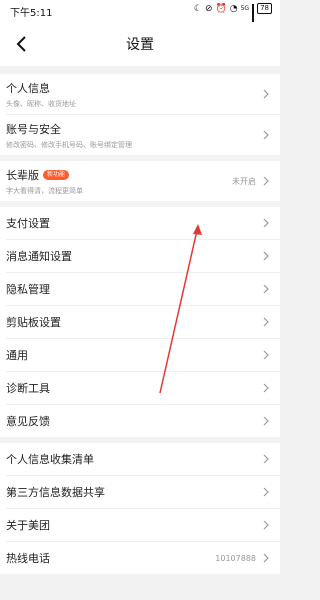  I want to click on settings-item-info-collection: 个人信息收集清单, so click(140, 459).